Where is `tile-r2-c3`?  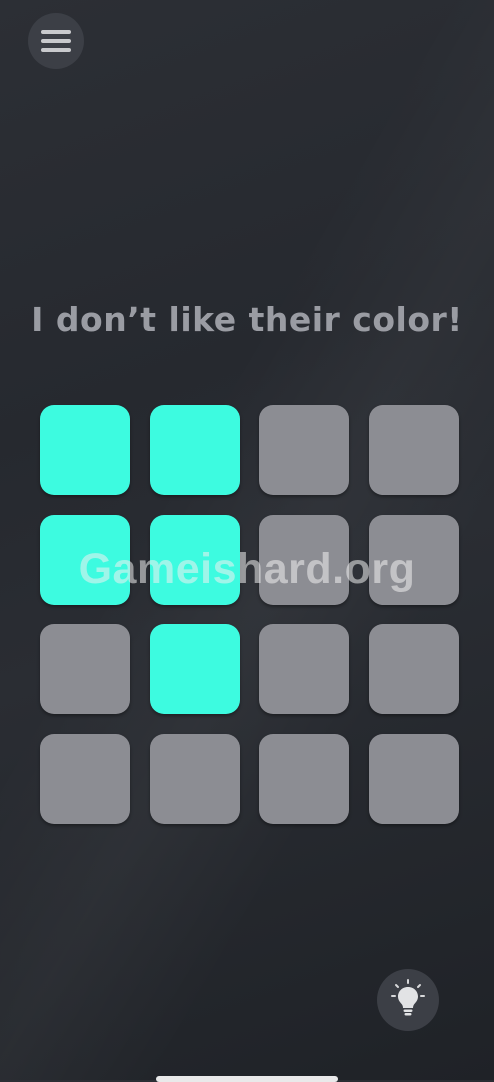
tile-r2-c3 is located at coordinates (304, 560).